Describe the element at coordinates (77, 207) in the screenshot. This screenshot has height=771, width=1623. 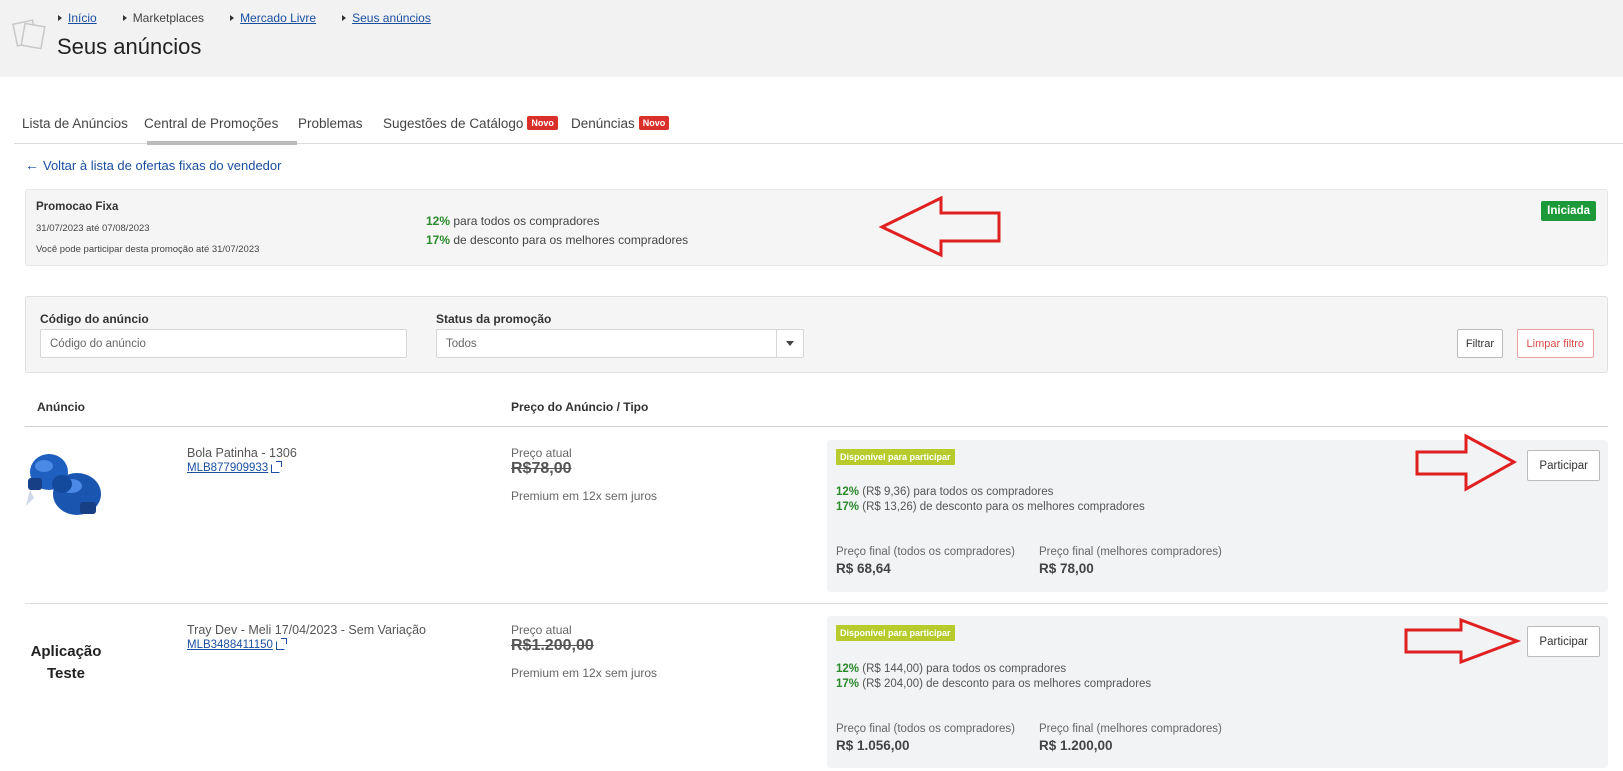
I see `promotion-title: Promocao Fixa` at that location.